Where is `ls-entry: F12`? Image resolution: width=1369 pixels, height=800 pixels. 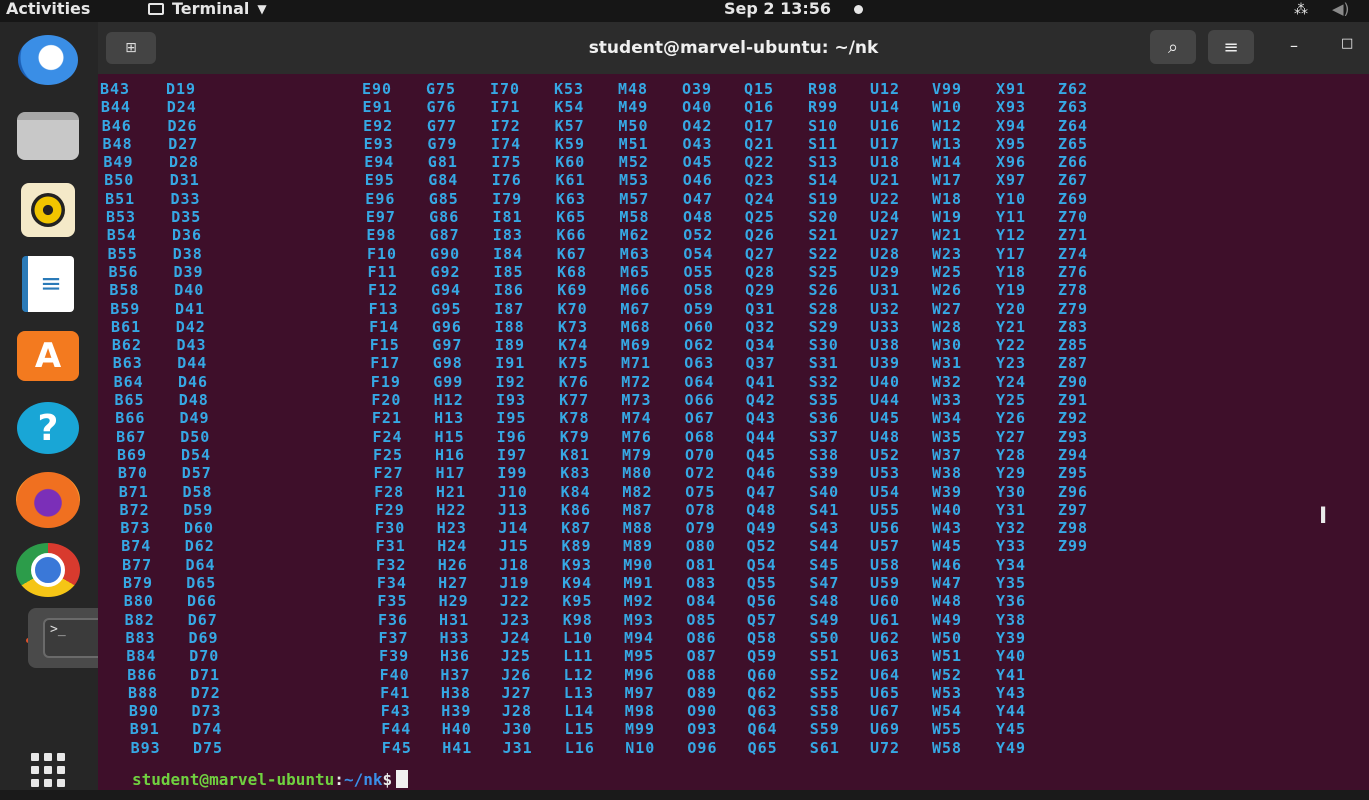 ls-entry: F12 is located at coordinates (383, 290).